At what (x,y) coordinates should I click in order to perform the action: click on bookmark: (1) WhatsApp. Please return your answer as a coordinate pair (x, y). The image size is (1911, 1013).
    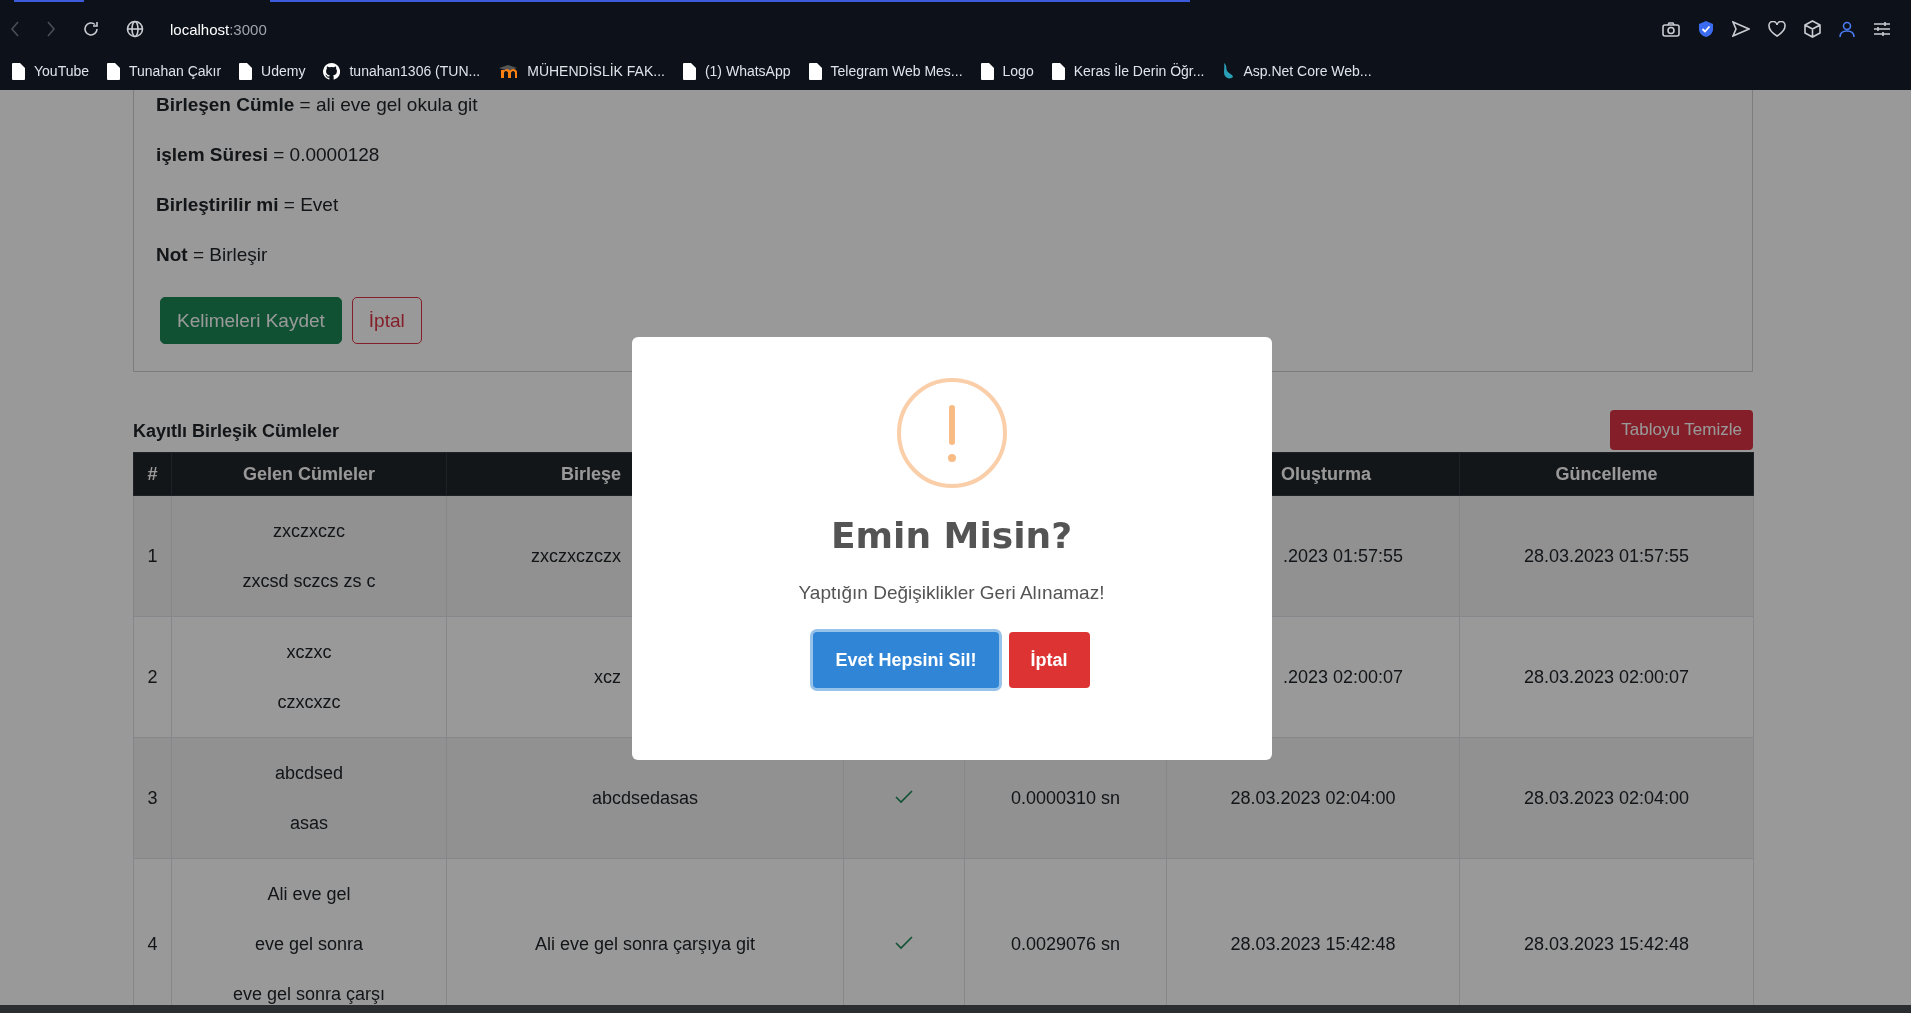
    Looking at the image, I should click on (736, 71).